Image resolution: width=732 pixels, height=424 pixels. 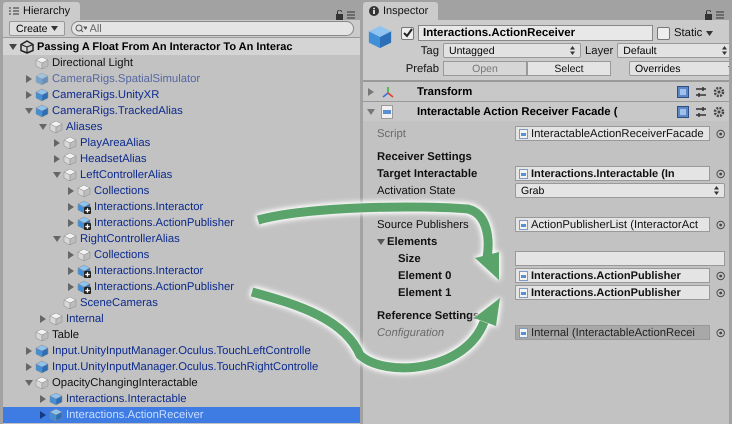 I want to click on item-name: Collections, so click(x=122, y=255).